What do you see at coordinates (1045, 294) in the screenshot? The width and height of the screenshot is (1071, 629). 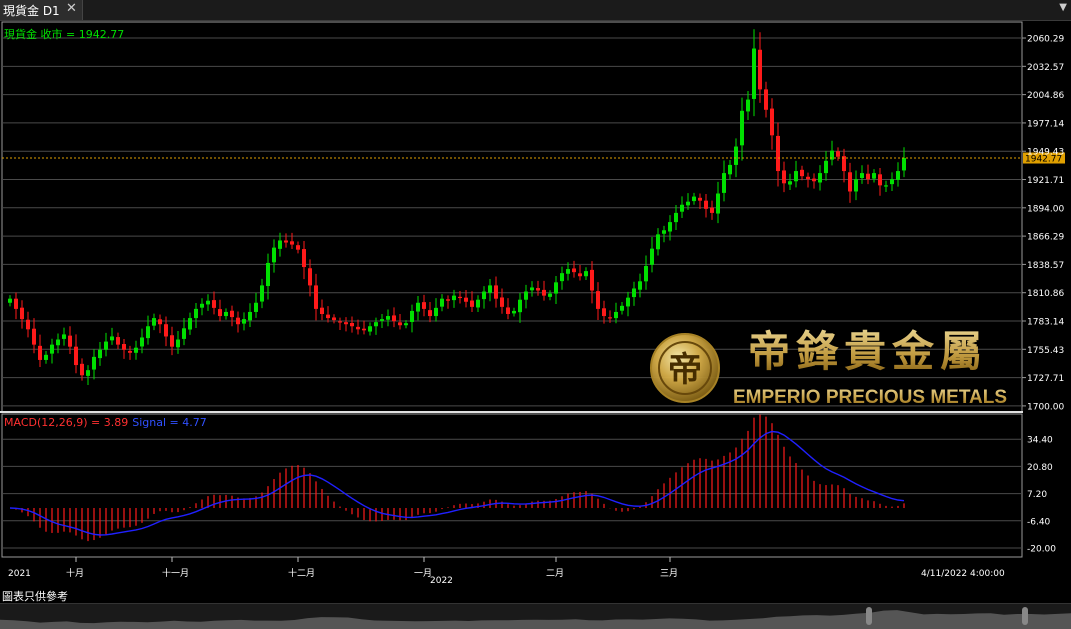 I see `price-tick-label: 1810.86` at bounding box center [1045, 294].